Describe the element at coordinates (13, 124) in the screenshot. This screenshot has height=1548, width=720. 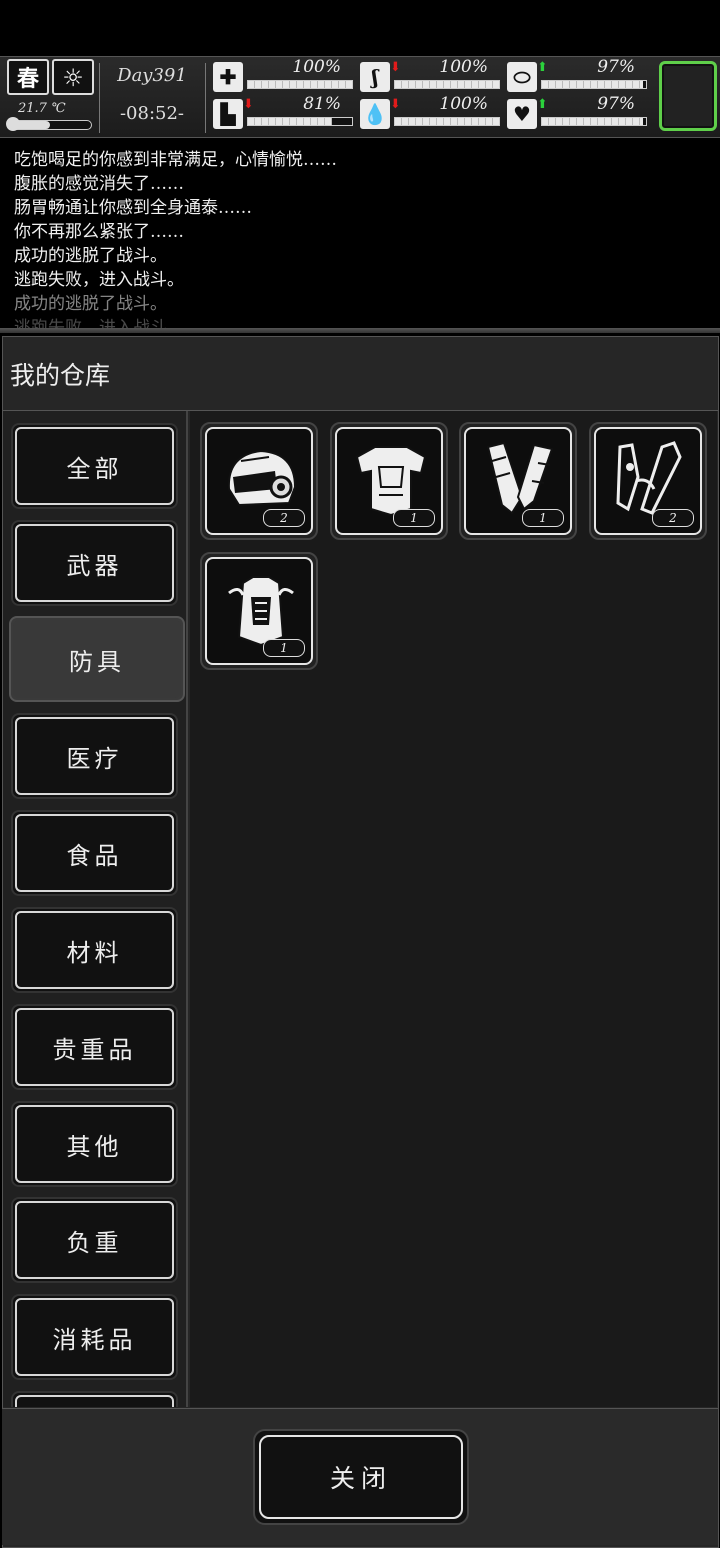
I see `thermometer-icon` at that location.